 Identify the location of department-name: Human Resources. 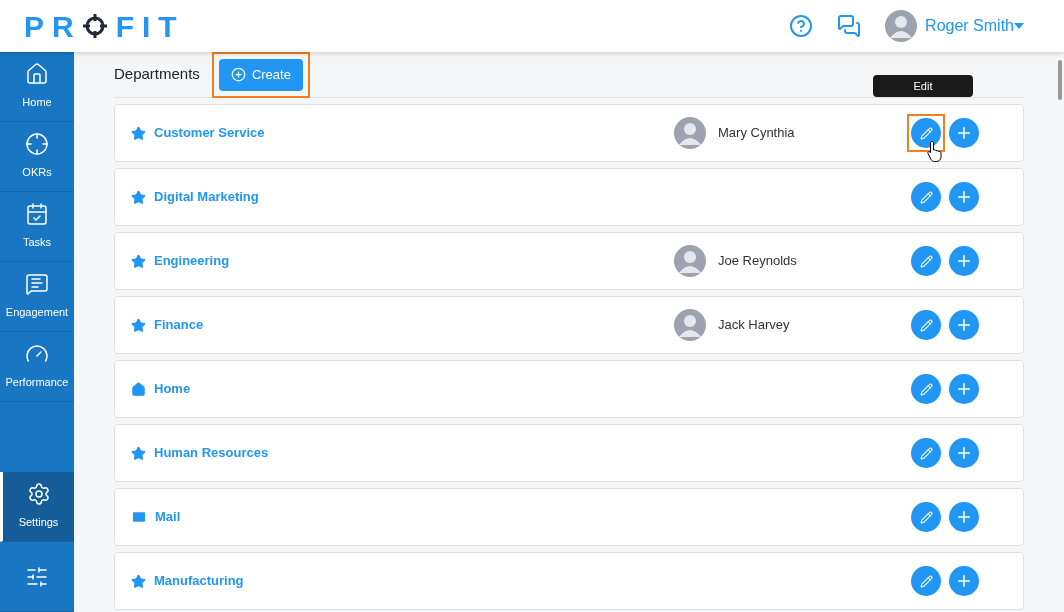
(304, 453).